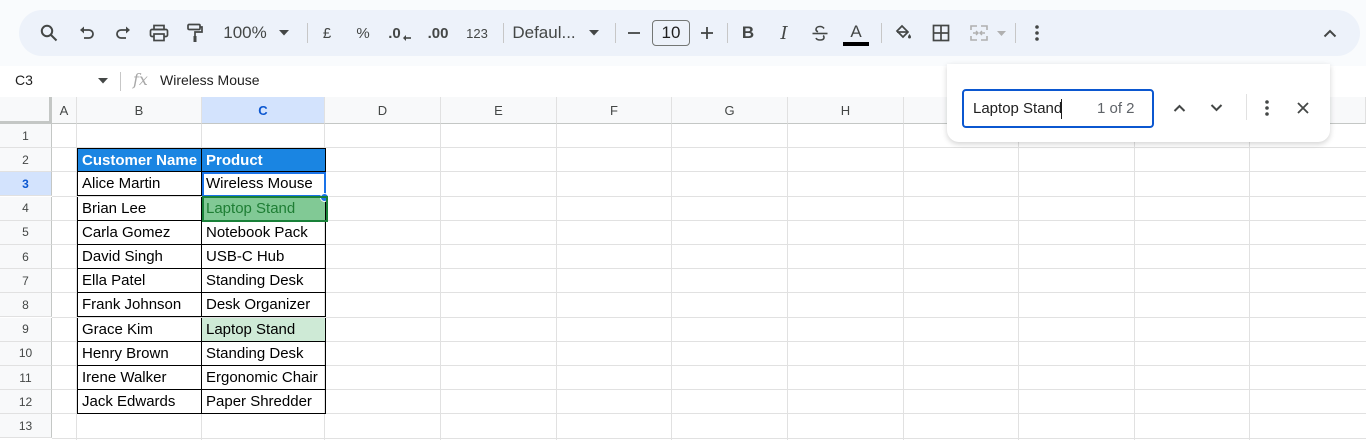  I want to click on table-cell: Ella Patel, so click(139, 281).